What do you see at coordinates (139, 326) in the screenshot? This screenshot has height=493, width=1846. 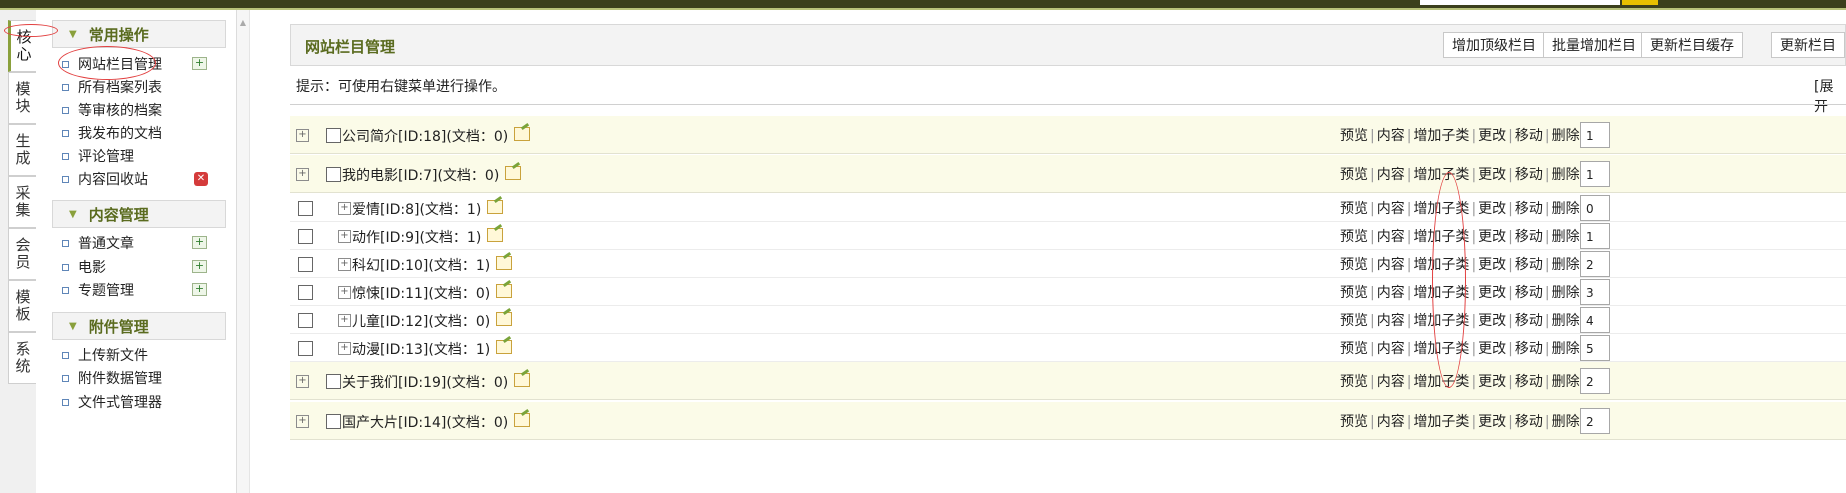 I see `sidebar-group-attachments: ▼ 附件管理` at bounding box center [139, 326].